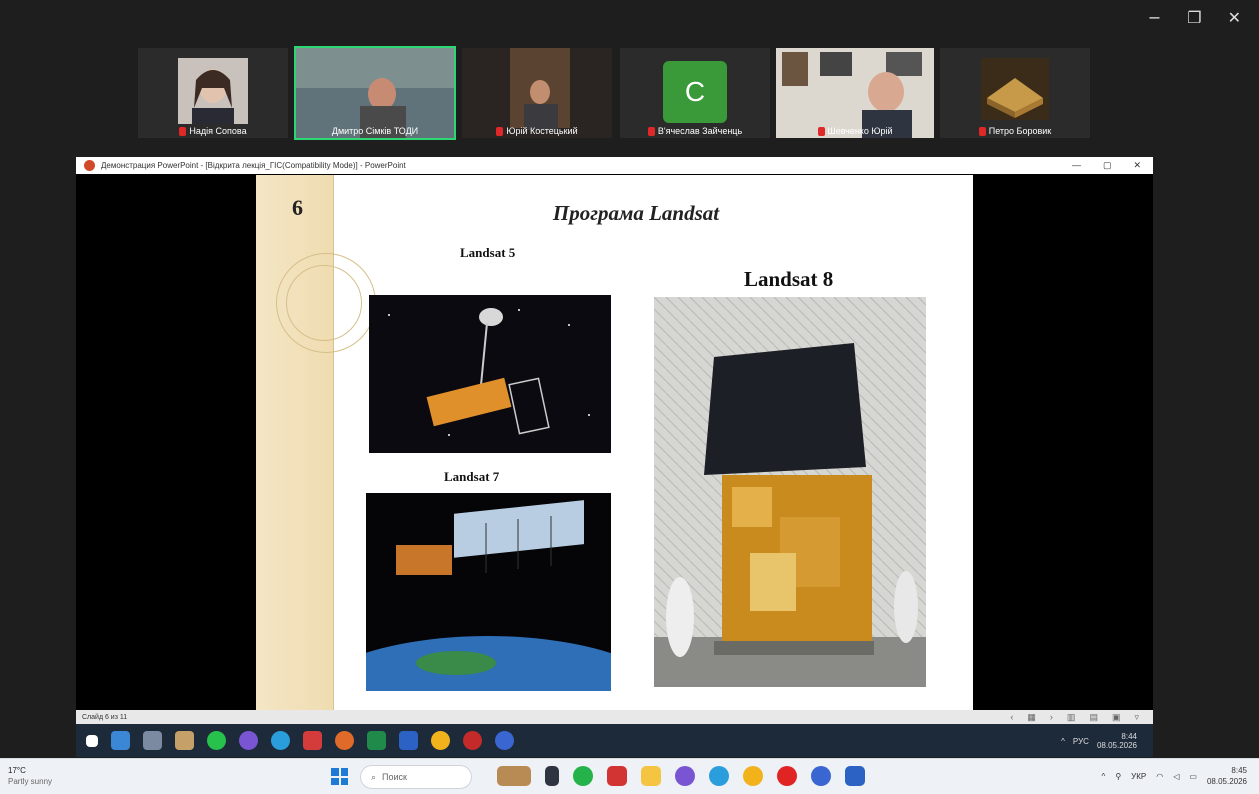 The height and width of the screenshot is (794, 1259). Describe the element at coordinates (1159, 776) in the screenshot. I see `wifi-icon: ◠` at that location.